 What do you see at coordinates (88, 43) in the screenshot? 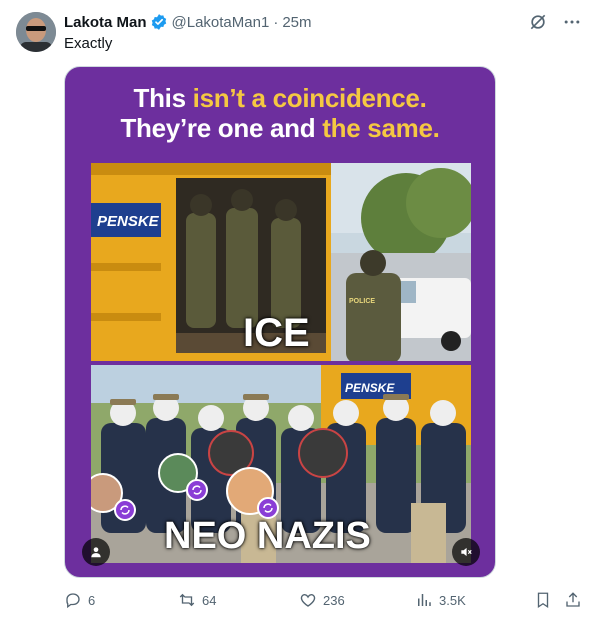
I see `tweet-text: Exactly` at bounding box center [88, 43].